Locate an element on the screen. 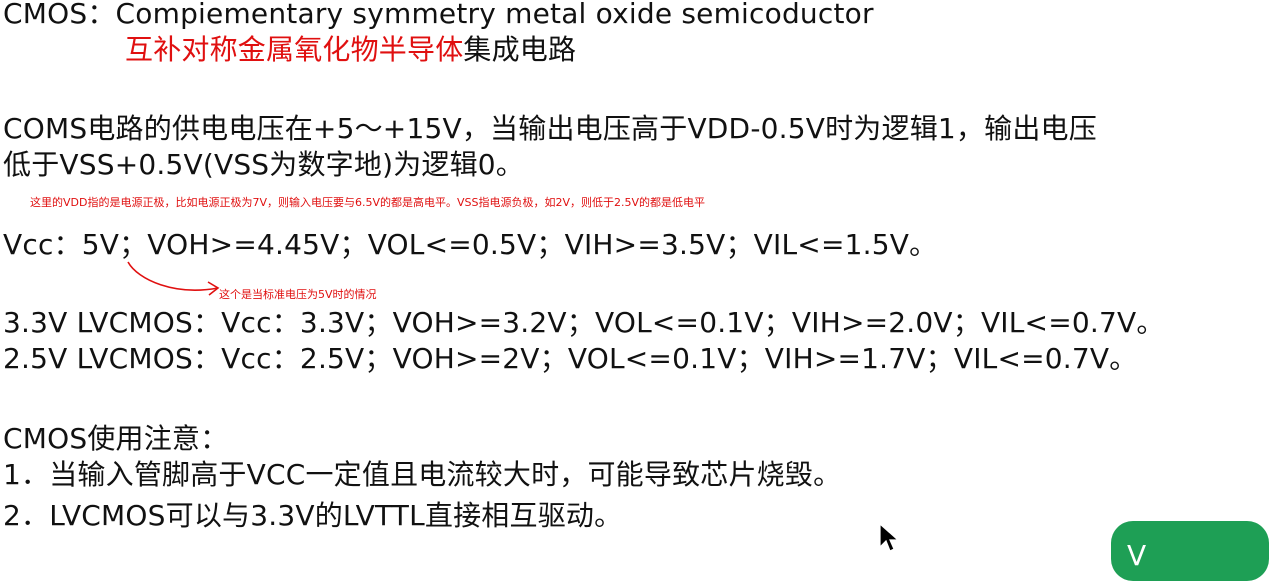 The width and height of the screenshot is (1270, 581). arrow-cursor-icon is located at coordinates (889, 537).